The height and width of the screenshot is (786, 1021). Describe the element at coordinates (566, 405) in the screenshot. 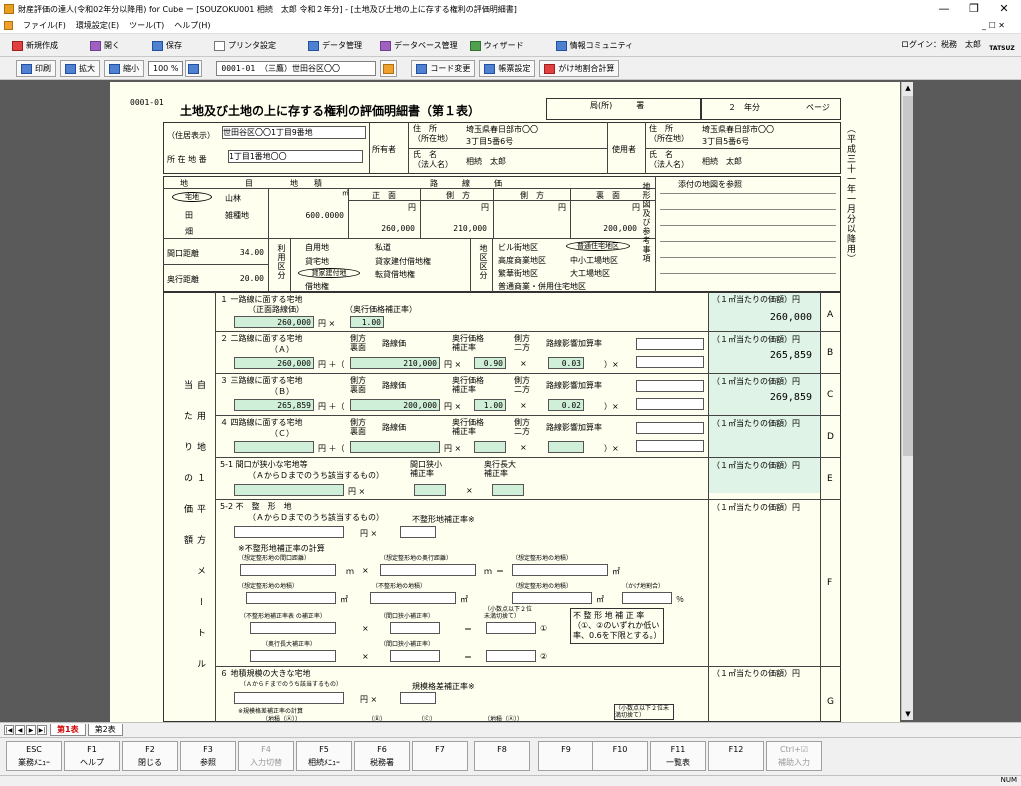

I see `row-c-add-rate: 0.02` at that location.